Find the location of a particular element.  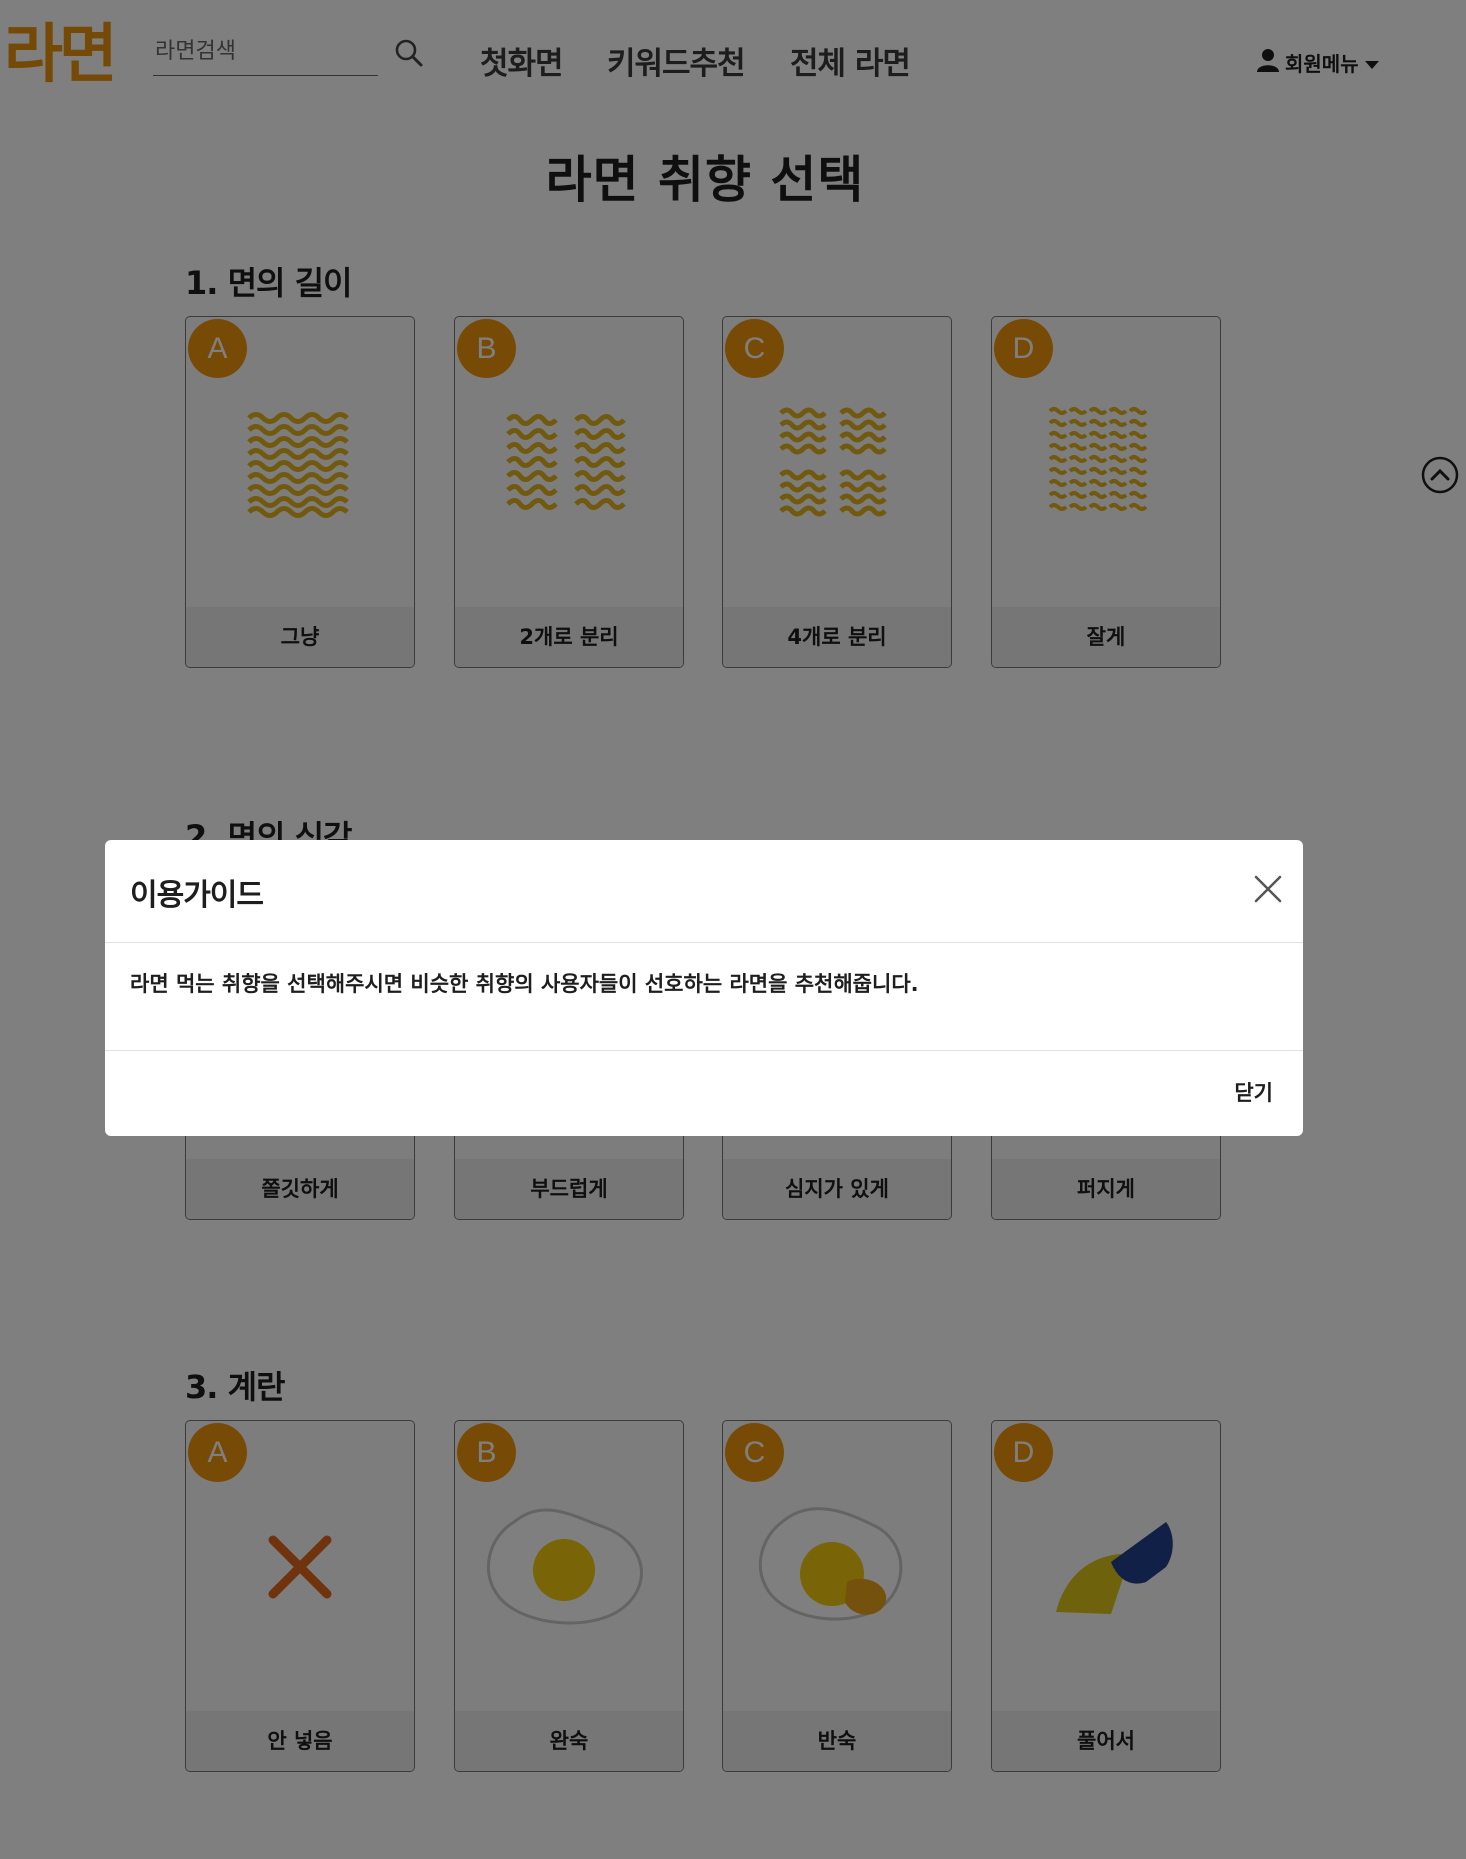

modal-footer: 닫기 is located at coordinates (704, 1093).